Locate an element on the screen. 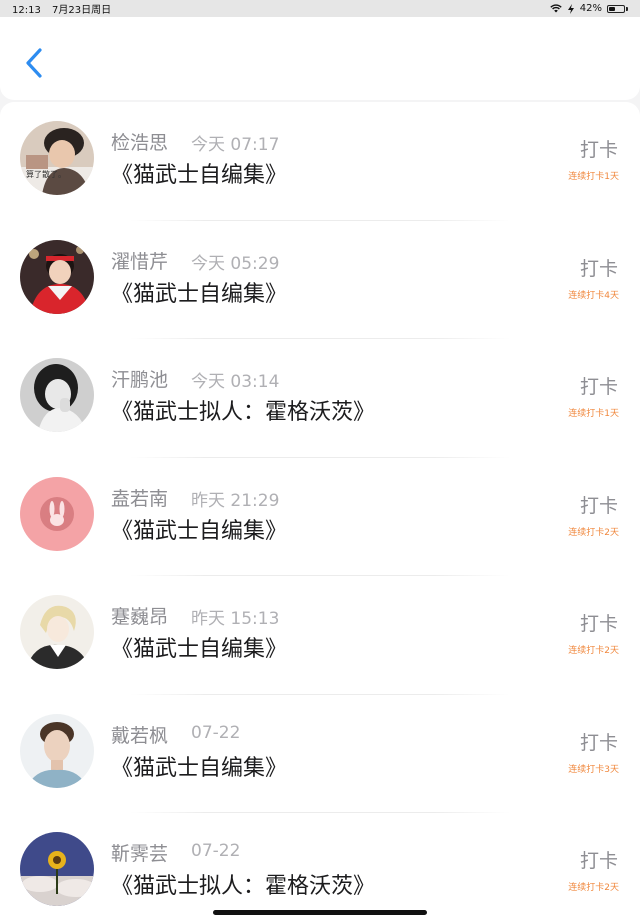 This screenshot has width=640, height=921. user-name: 蹇巍昂 is located at coordinates (140, 617).